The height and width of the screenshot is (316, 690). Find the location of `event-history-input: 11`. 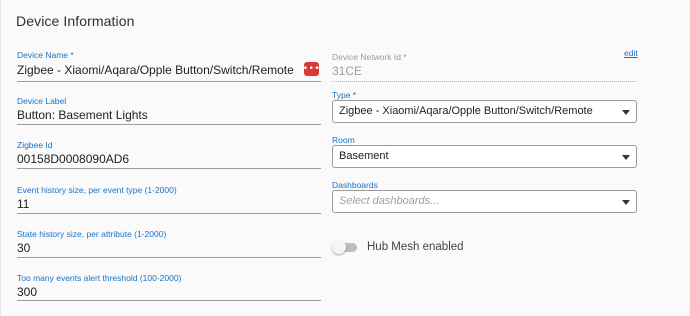

event-history-input: 11 is located at coordinates (23, 204).